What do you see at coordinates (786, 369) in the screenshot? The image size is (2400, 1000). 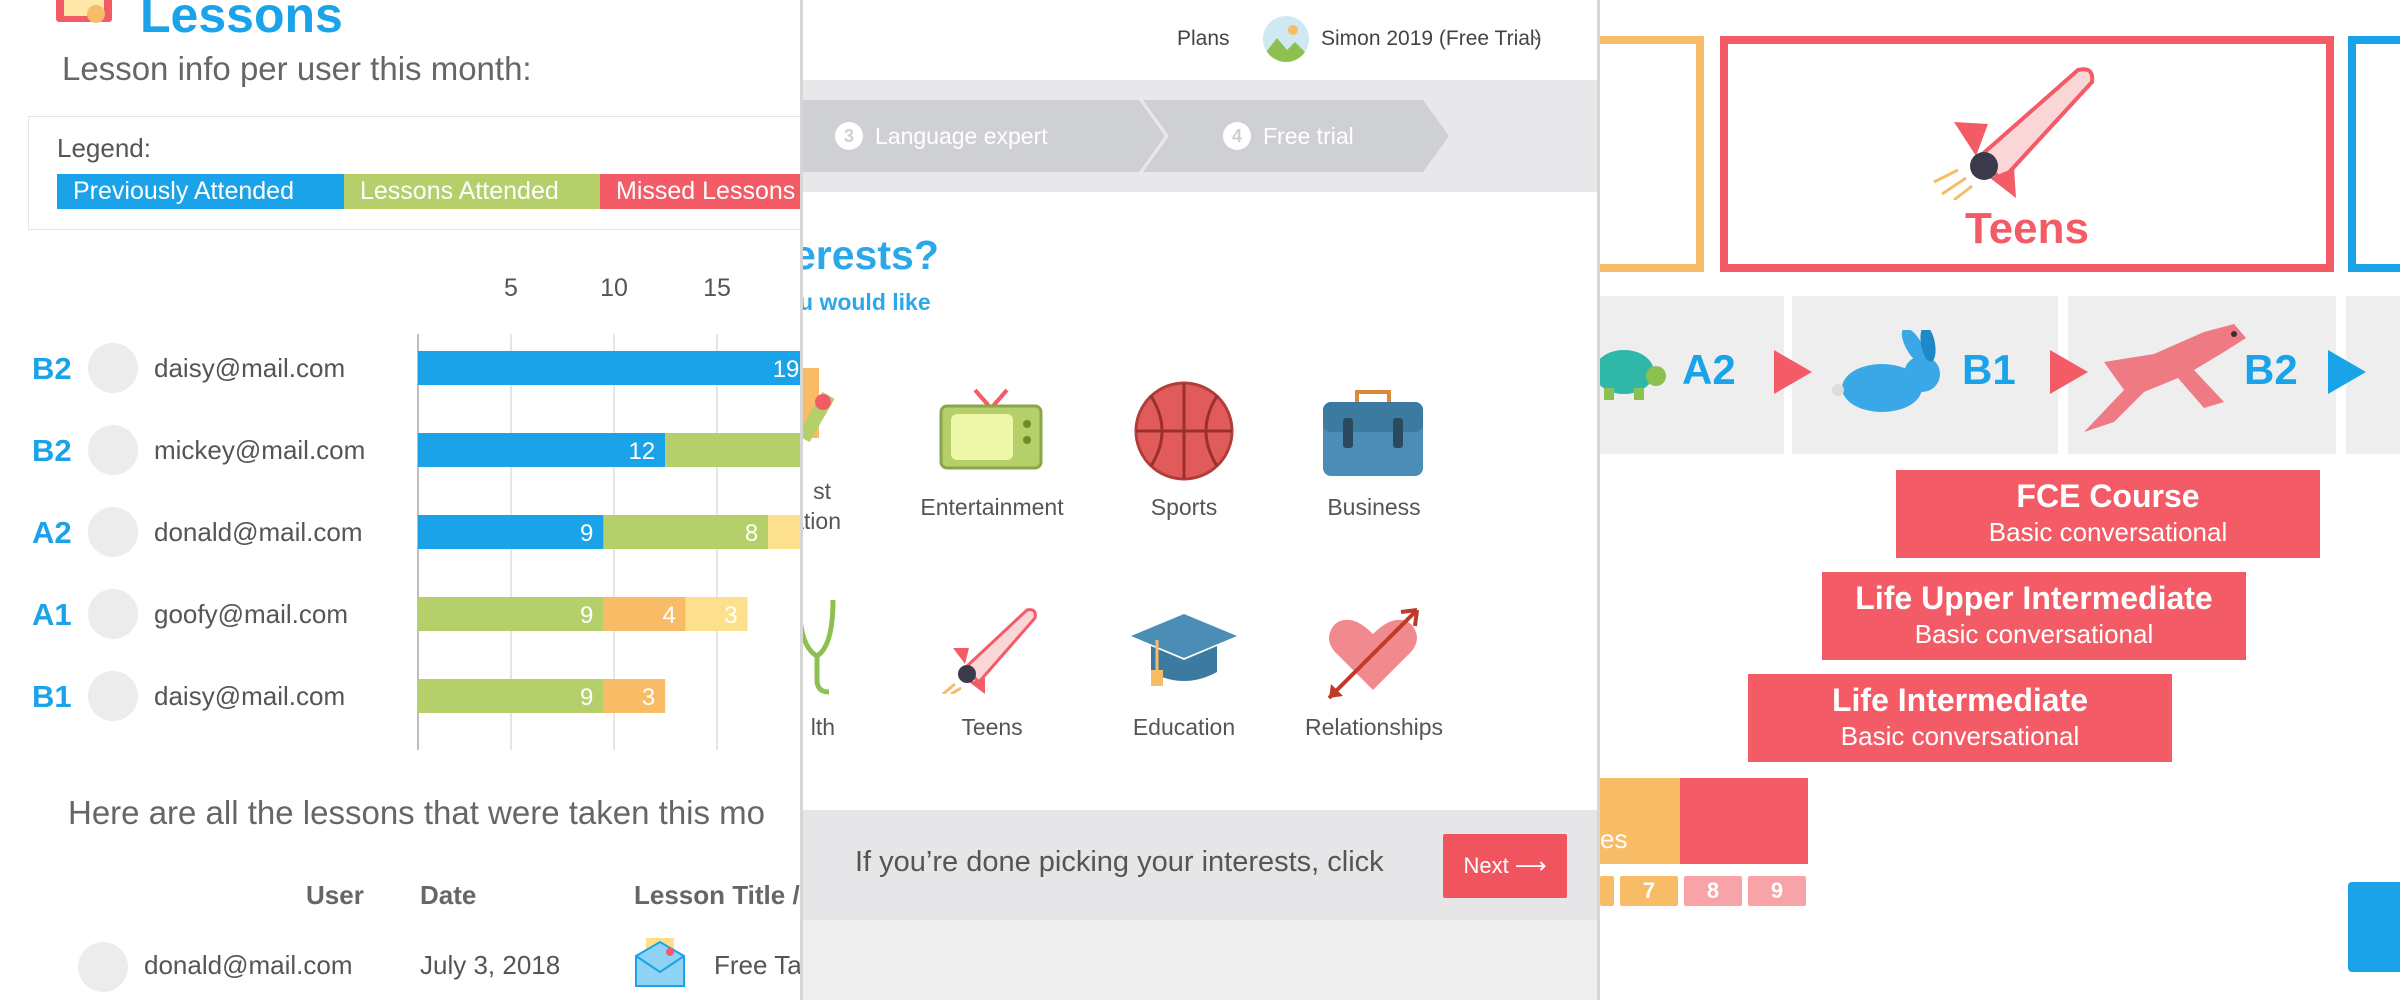 I see `bar-value-label: 19` at bounding box center [786, 369].